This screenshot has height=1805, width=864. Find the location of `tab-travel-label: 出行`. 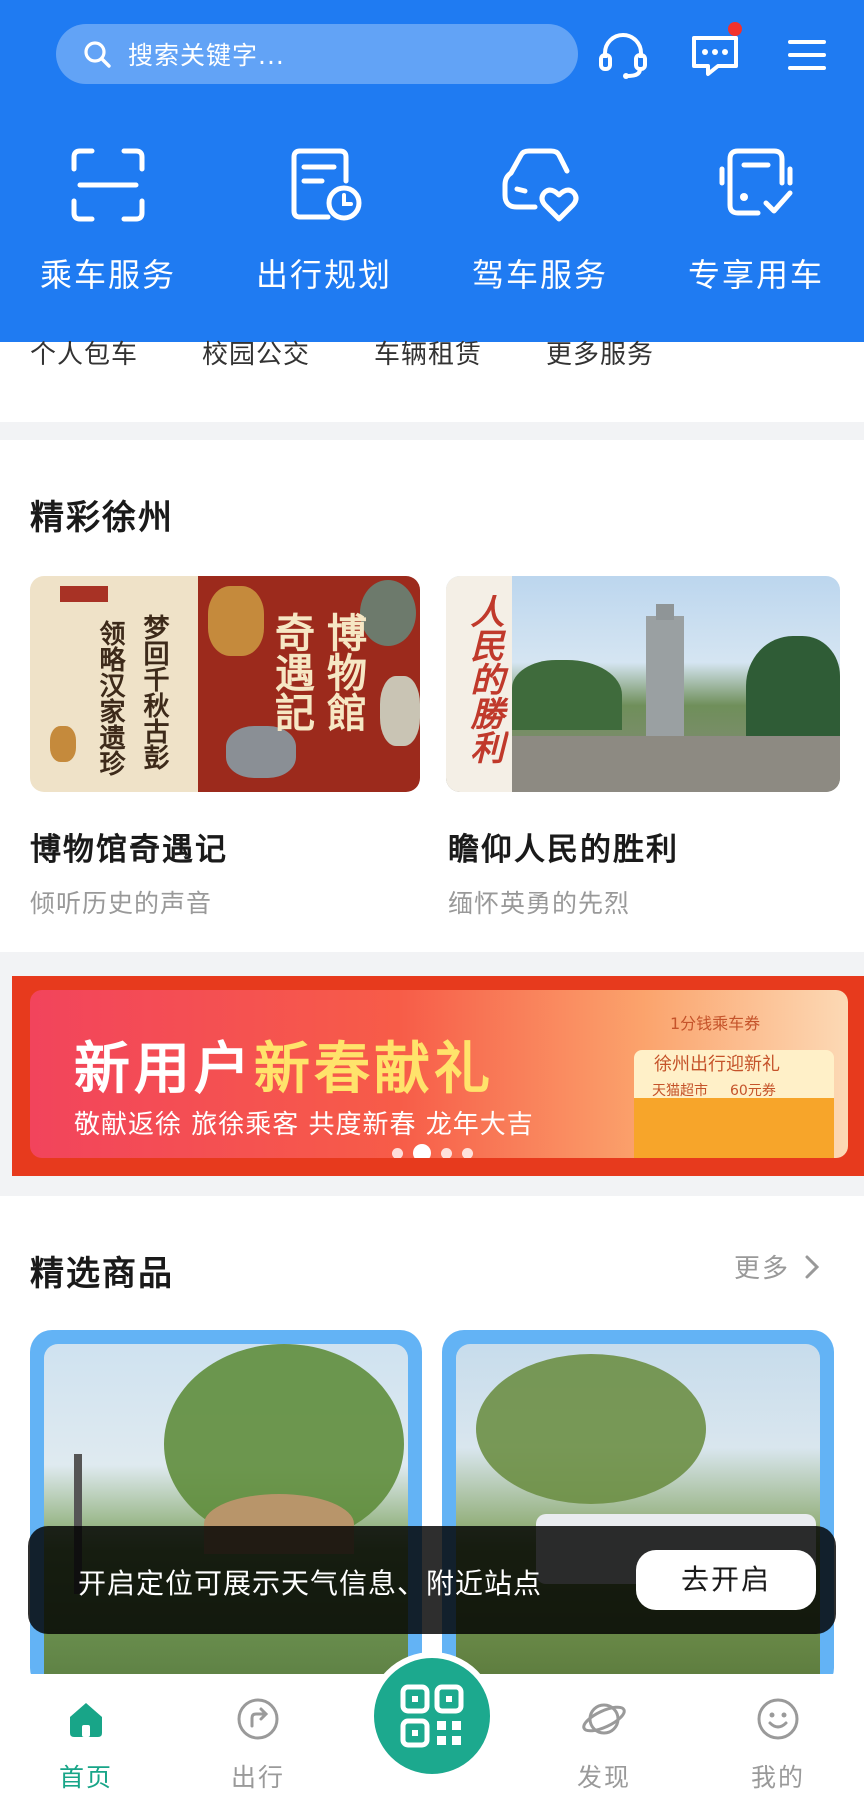

tab-travel-label: 出行 is located at coordinates (257, 1777).